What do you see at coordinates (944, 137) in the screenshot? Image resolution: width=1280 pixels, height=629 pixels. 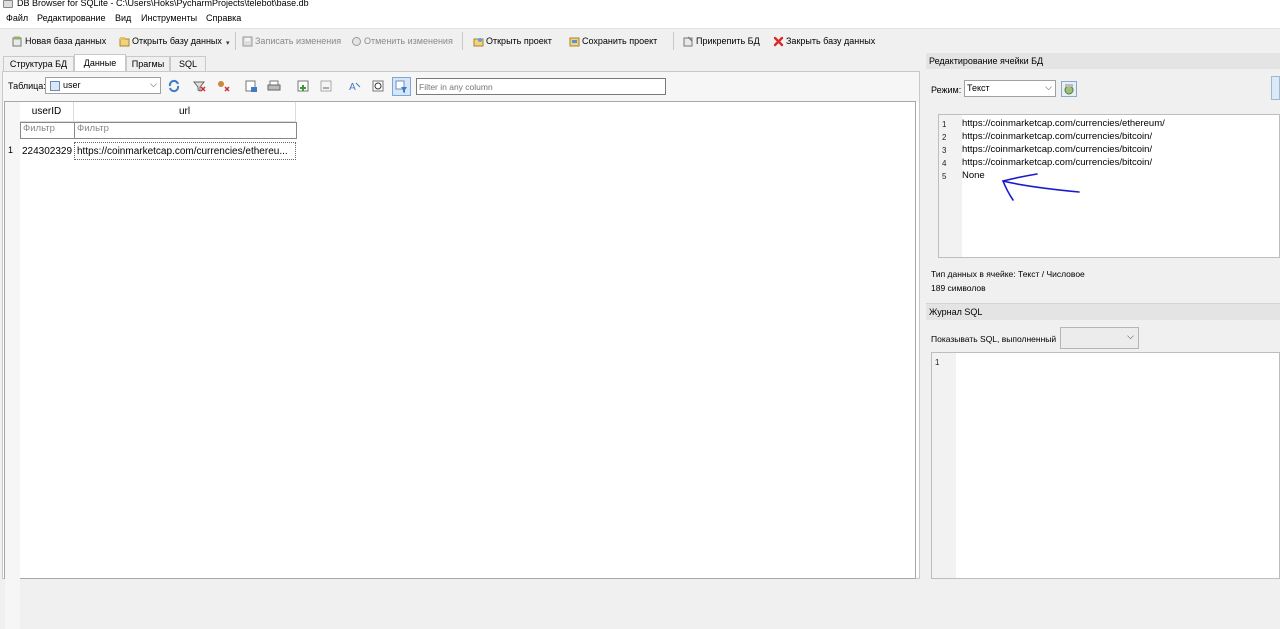 I see `line-number: 2` at bounding box center [944, 137].